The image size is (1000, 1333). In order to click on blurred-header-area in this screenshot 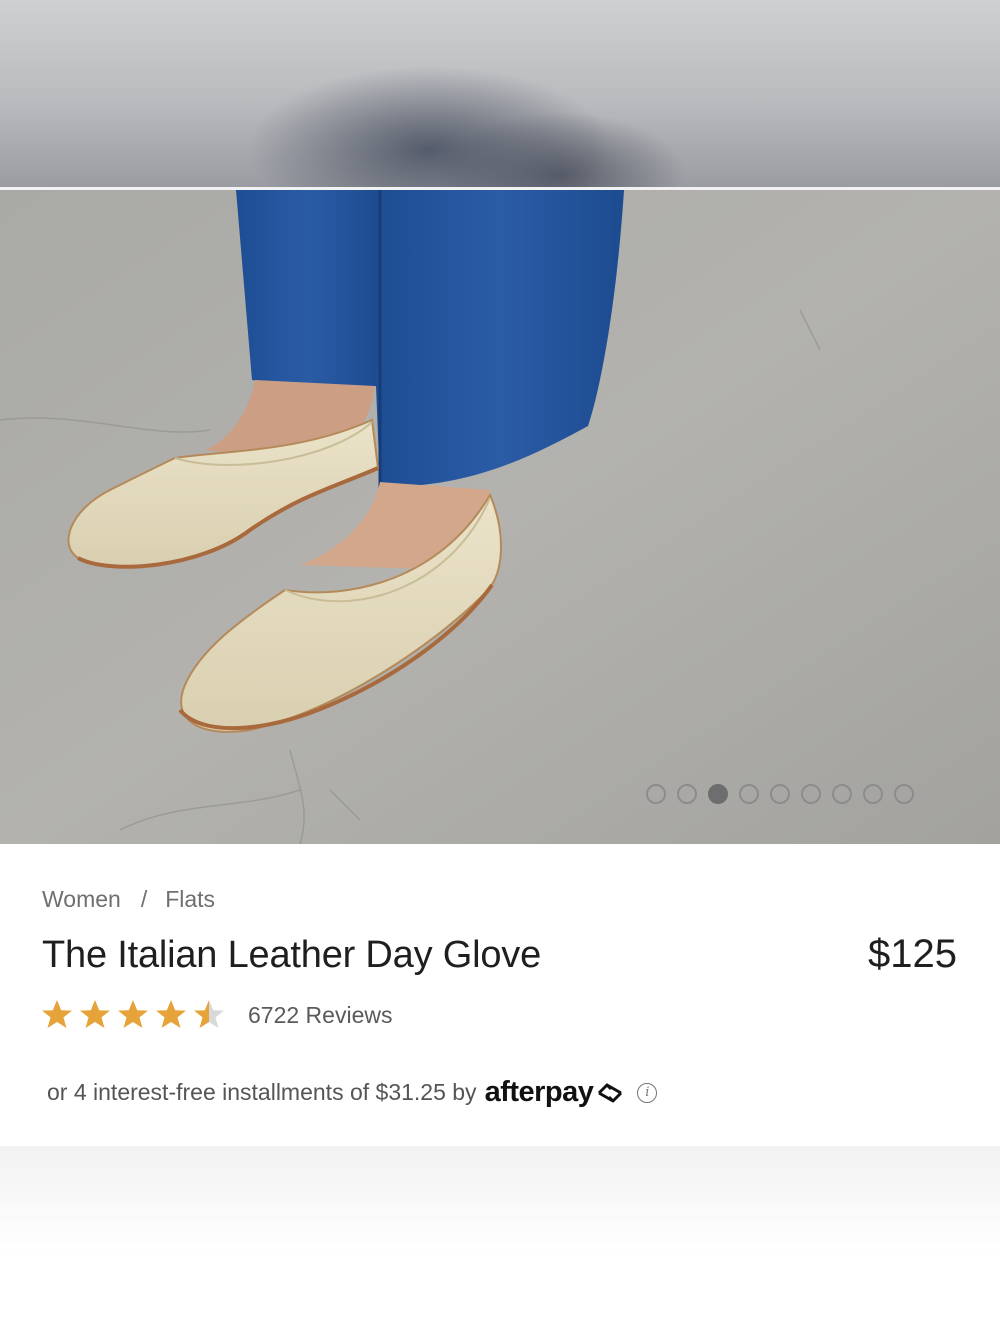, I will do `click(500, 93)`.